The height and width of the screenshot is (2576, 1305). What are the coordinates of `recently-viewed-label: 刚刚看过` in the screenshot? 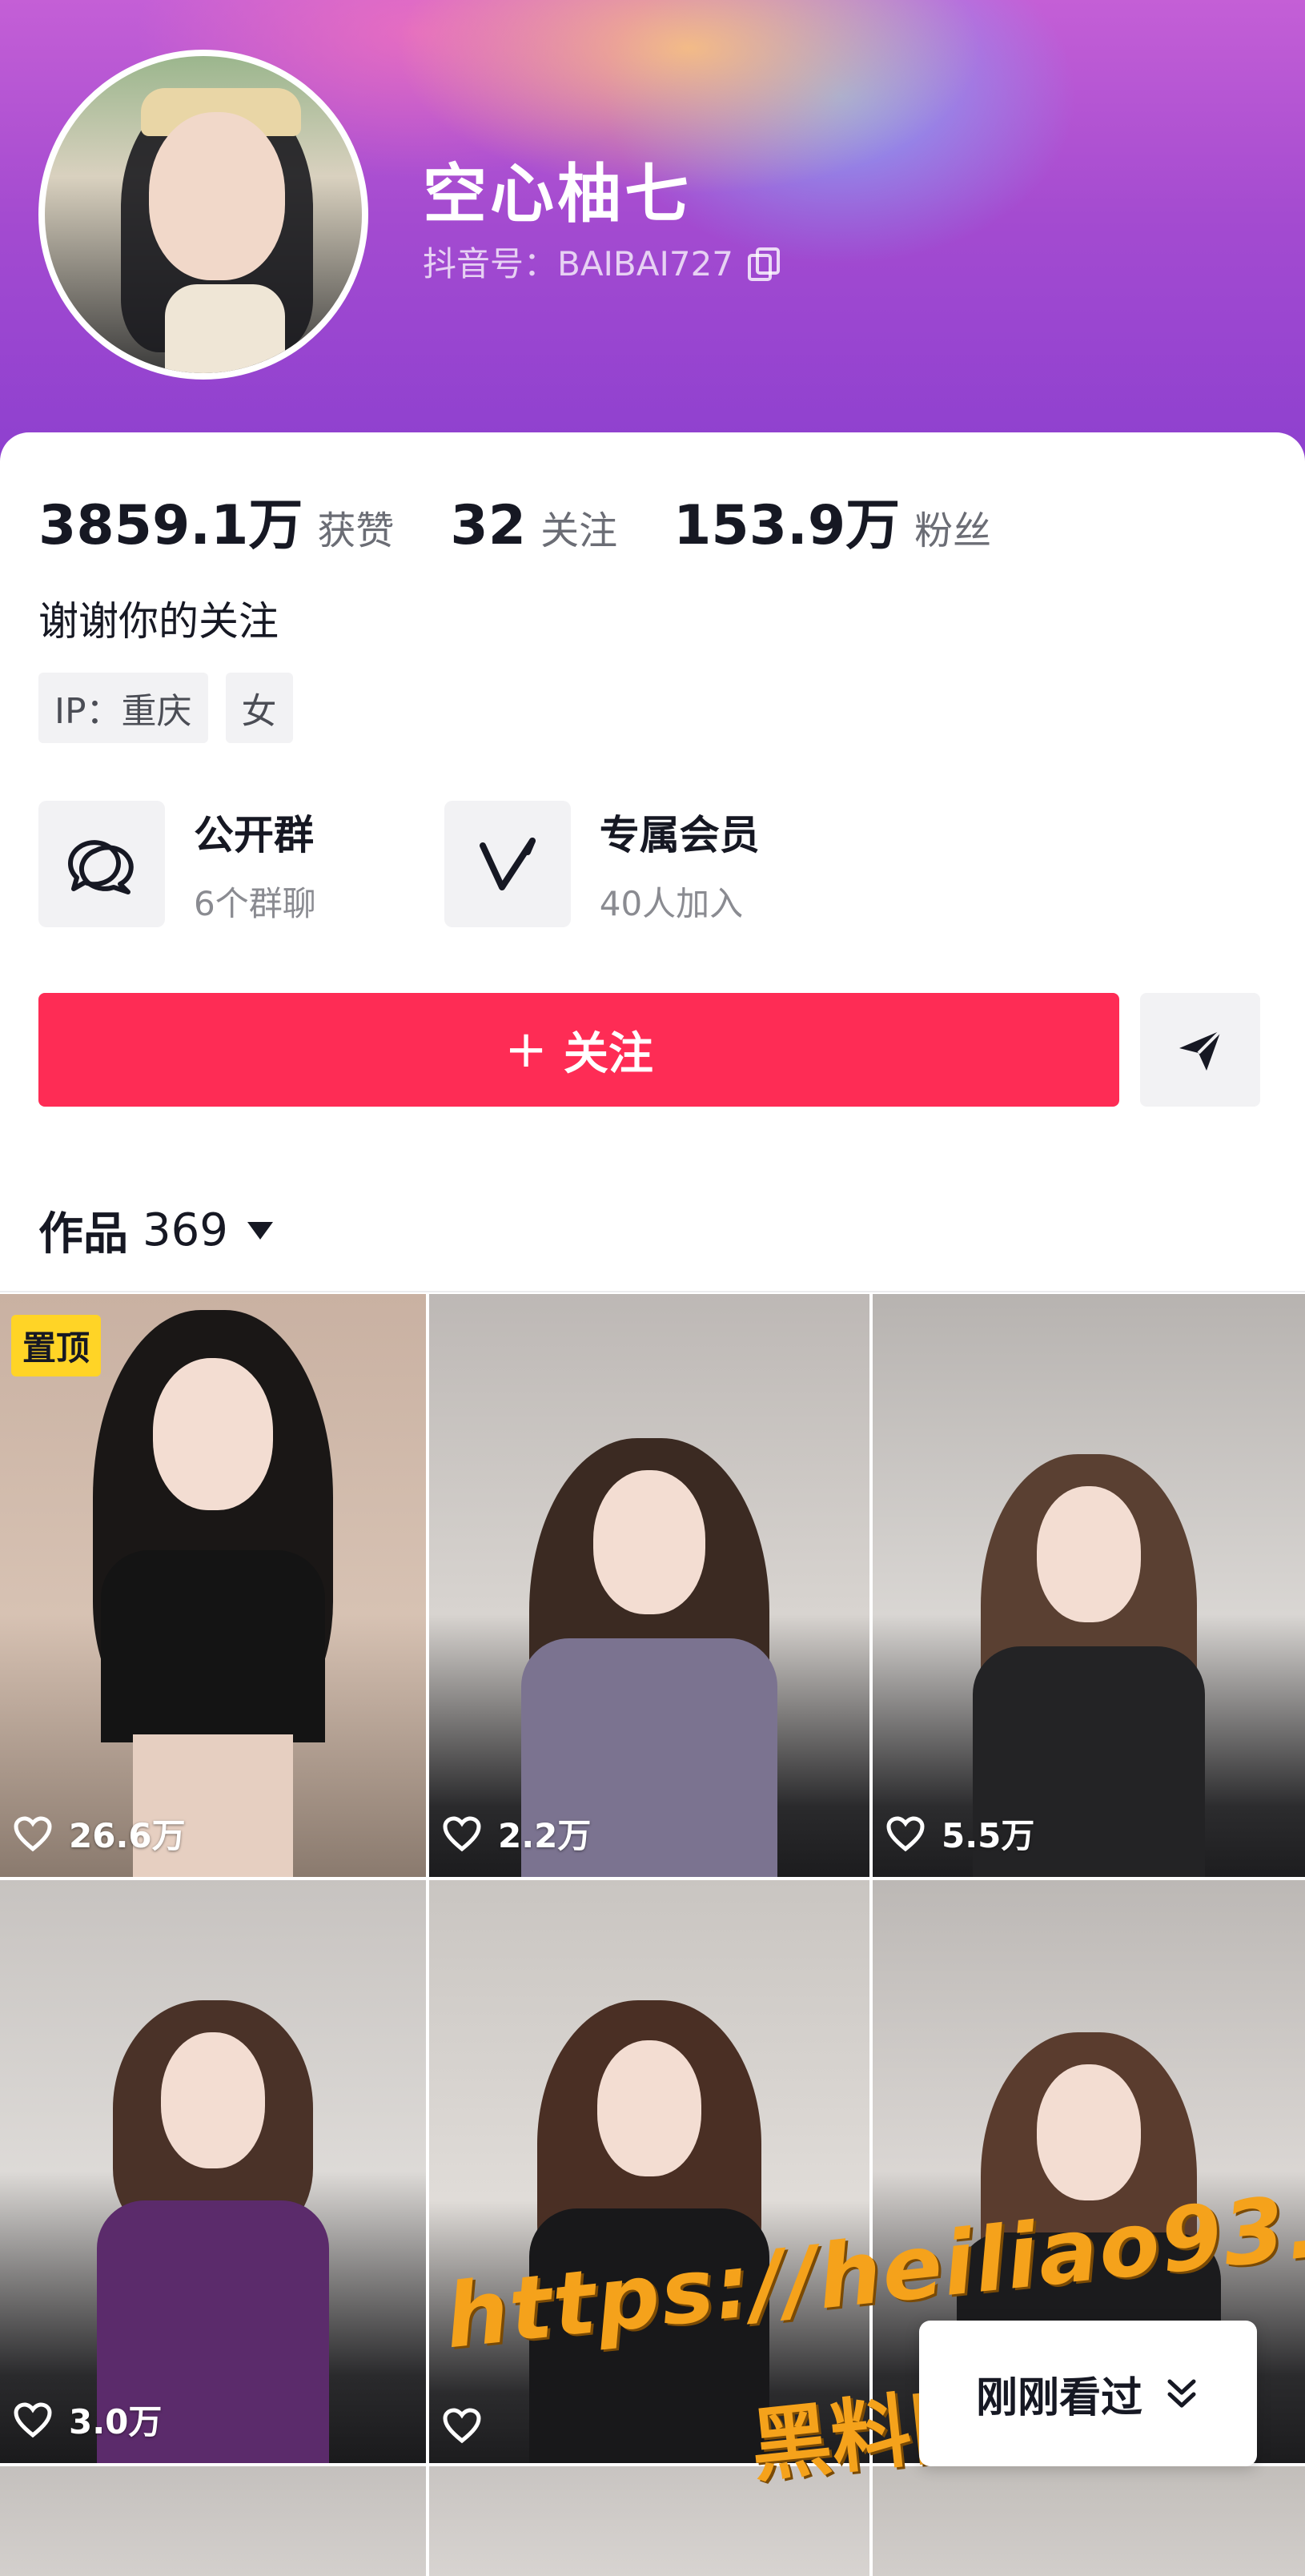 It's located at (1059, 2397).